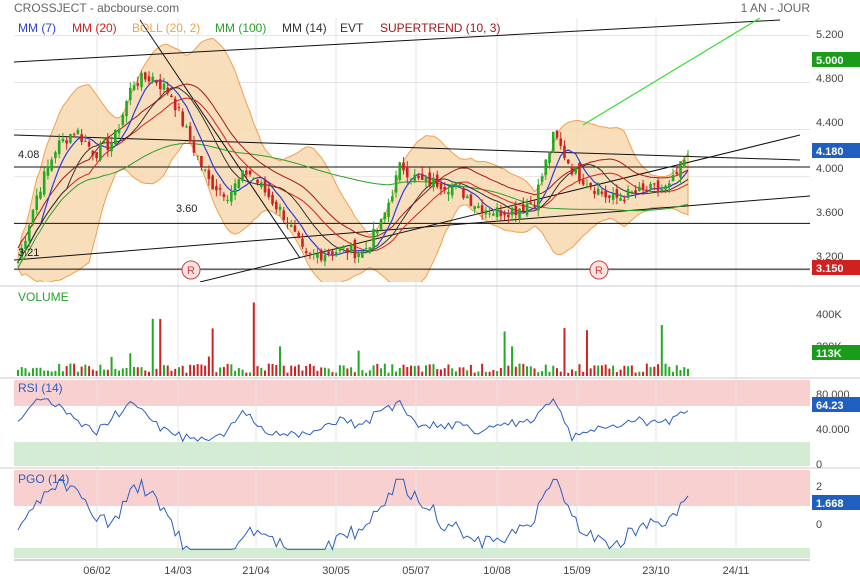 The width and height of the screenshot is (860, 580). What do you see at coordinates (656, 571) in the screenshot?
I see `svg-text: 23/10` at bounding box center [656, 571].